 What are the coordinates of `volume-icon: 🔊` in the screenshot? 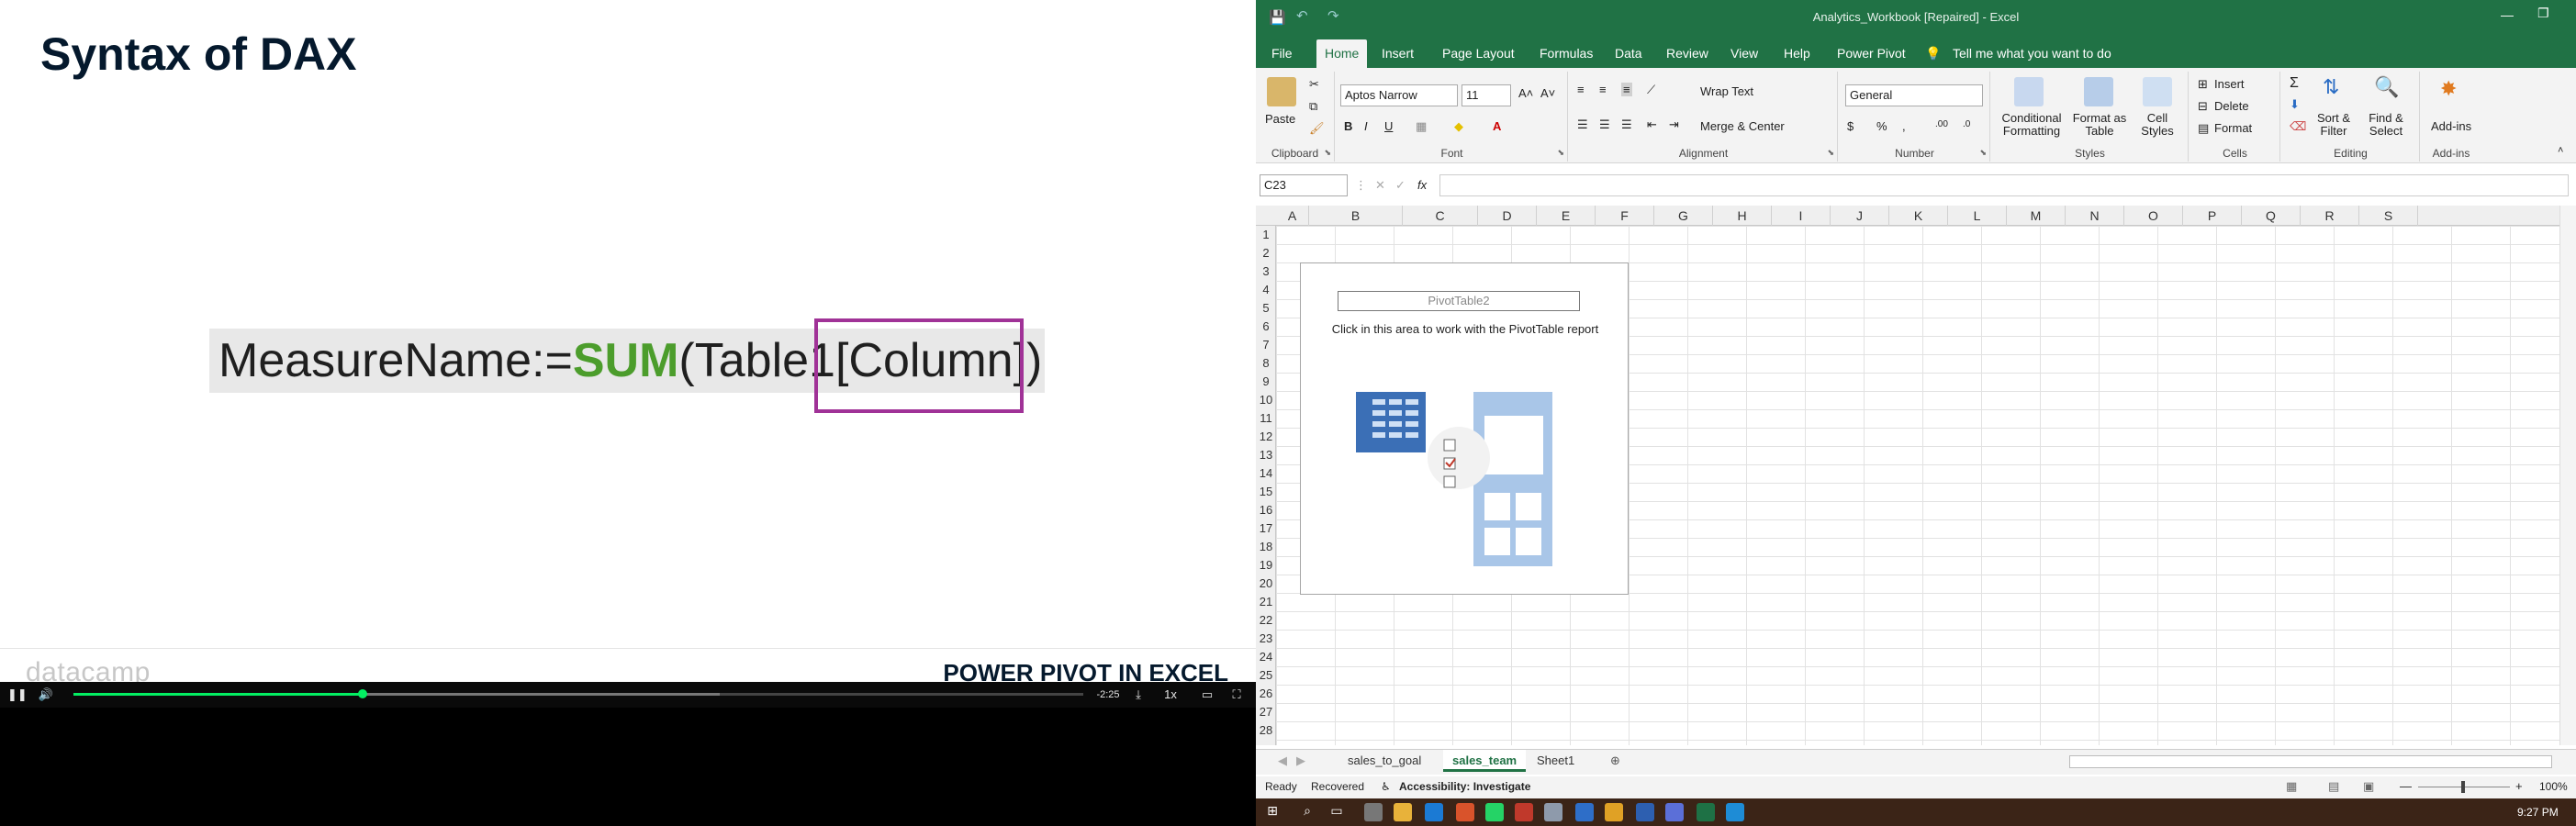 It's located at (46, 695).